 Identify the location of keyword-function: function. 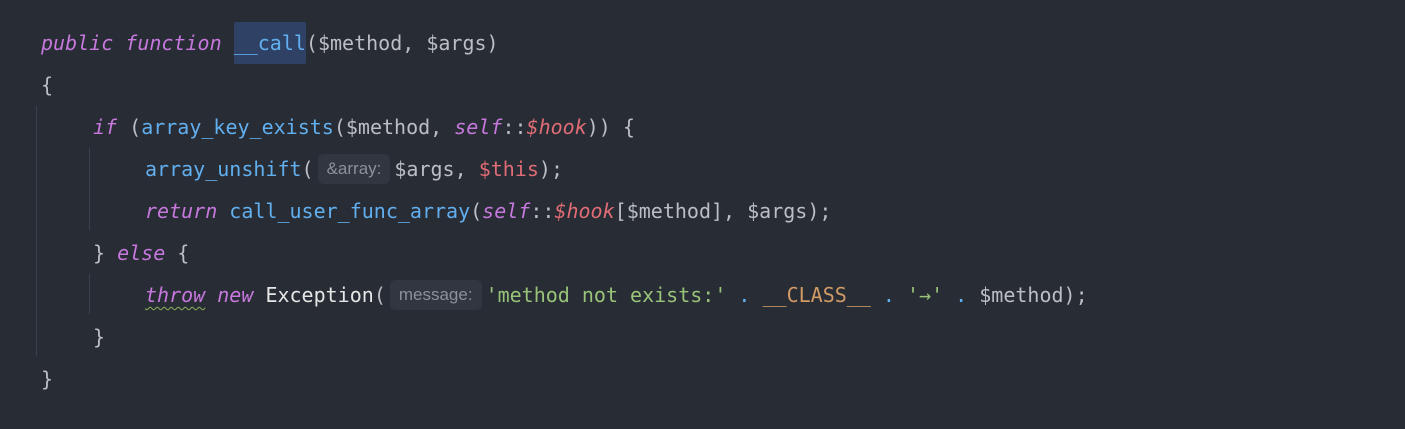
(173, 43).